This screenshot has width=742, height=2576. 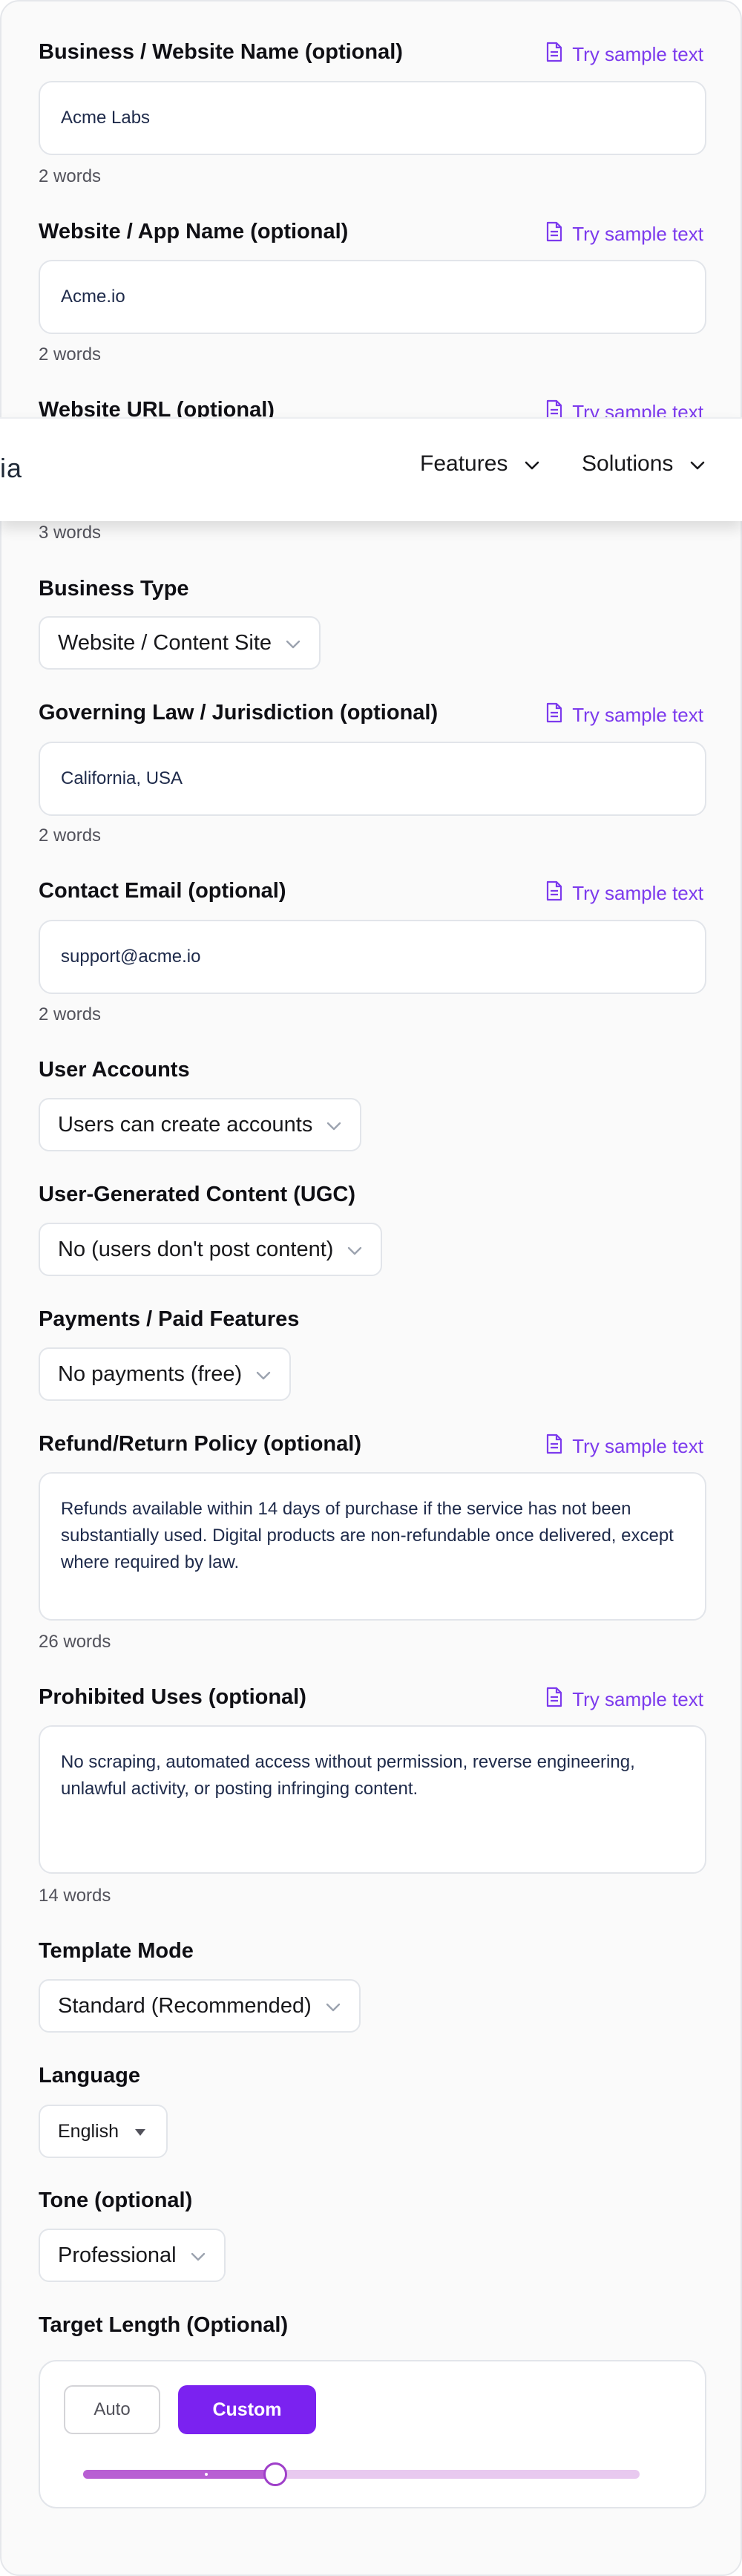 I want to click on top-navigation-bar: ia Features Solutions, so click(x=371, y=469).